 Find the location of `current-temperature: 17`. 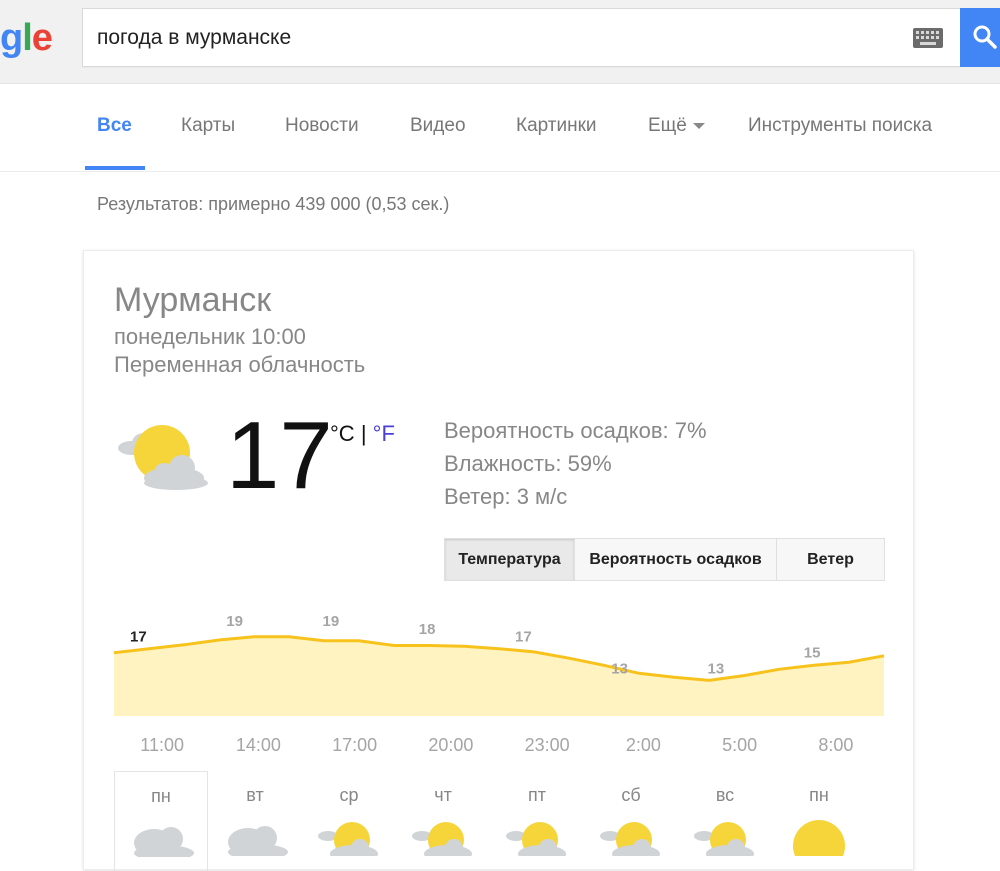

current-temperature: 17 is located at coordinates (279, 455).